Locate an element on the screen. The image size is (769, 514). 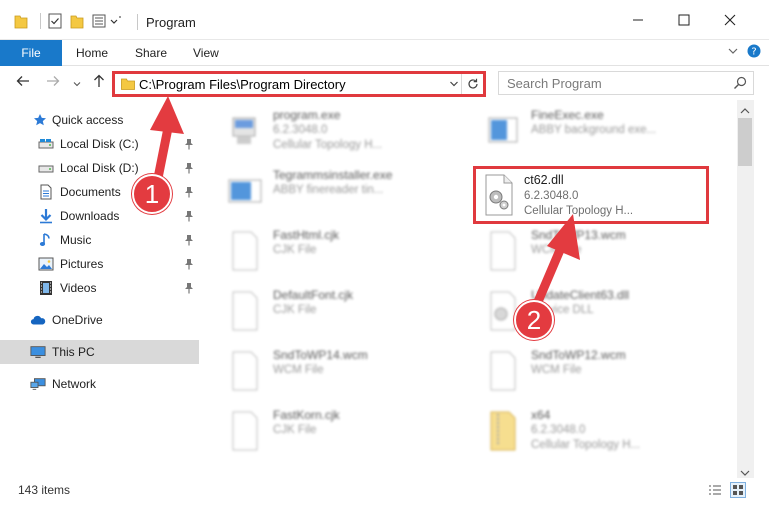
file-item: UpdateClient63.dll Service DLL is located at coordinates (588, 312).